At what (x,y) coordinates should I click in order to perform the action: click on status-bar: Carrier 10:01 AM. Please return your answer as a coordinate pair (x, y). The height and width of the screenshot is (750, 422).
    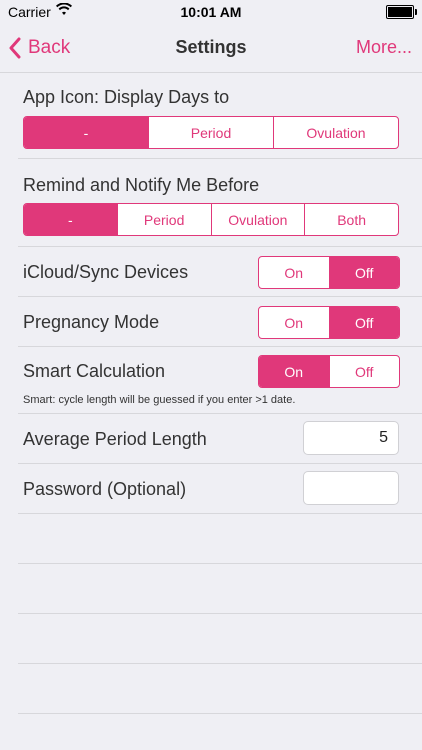
    Looking at the image, I should click on (211, 12).